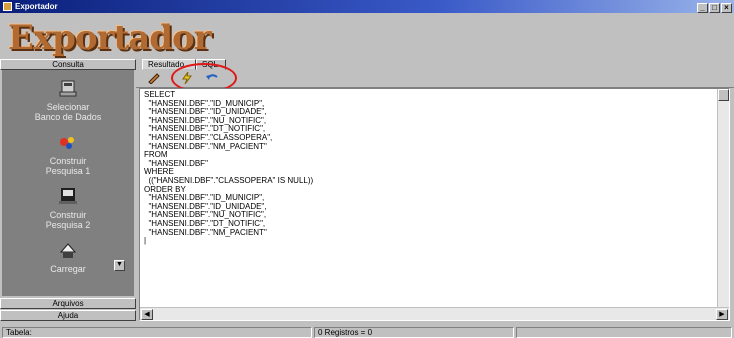 The image size is (734, 338). Describe the element at coordinates (68, 269) in the screenshot. I see `sidebar-item-label: Carregar` at that location.